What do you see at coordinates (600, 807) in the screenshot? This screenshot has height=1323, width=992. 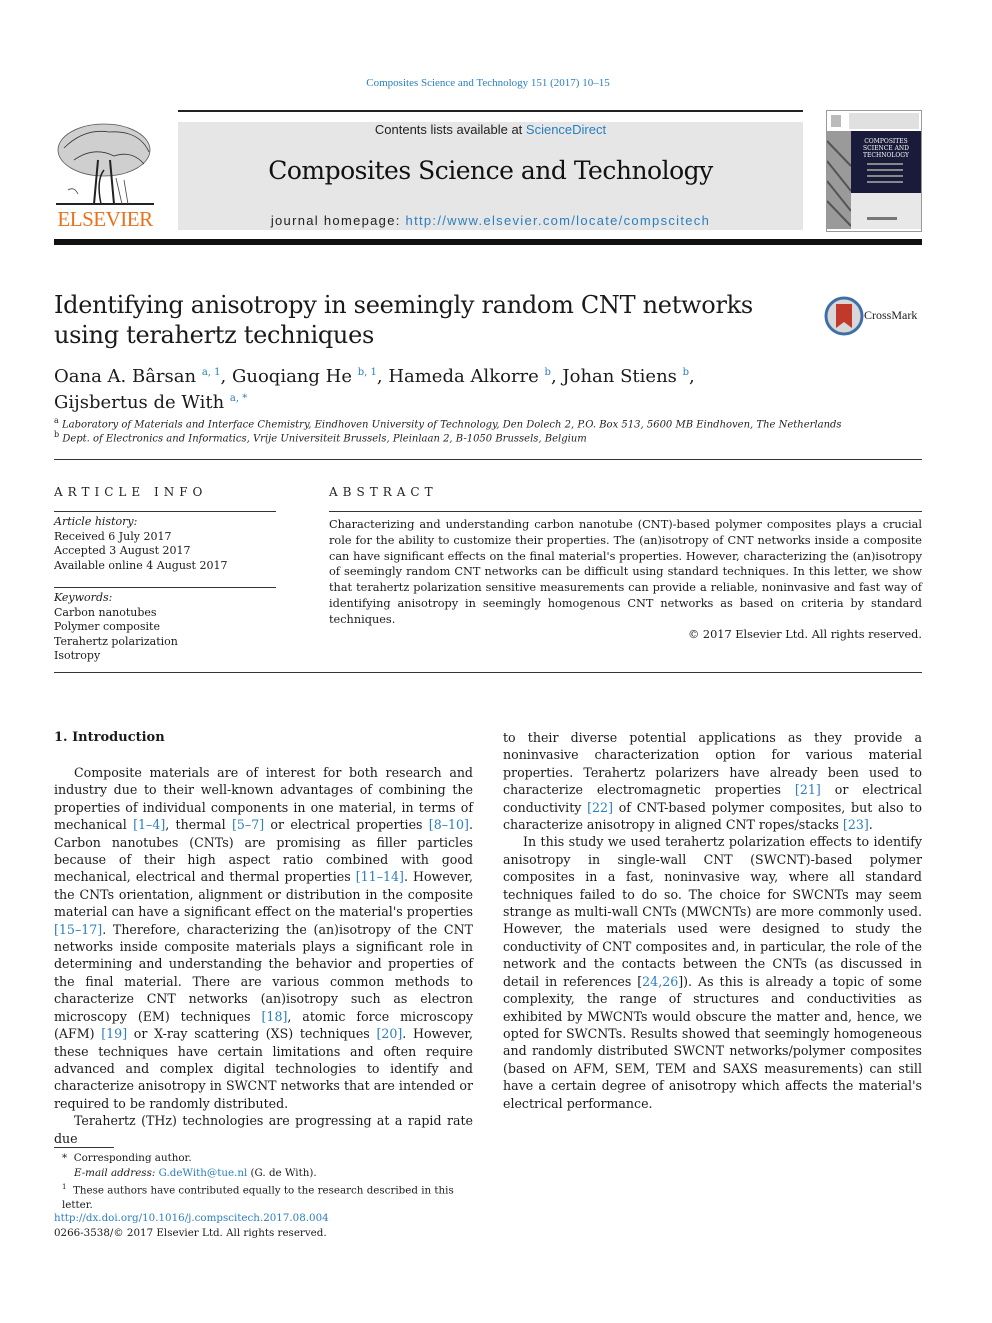 I see `citation-link: [22]` at bounding box center [600, 807].